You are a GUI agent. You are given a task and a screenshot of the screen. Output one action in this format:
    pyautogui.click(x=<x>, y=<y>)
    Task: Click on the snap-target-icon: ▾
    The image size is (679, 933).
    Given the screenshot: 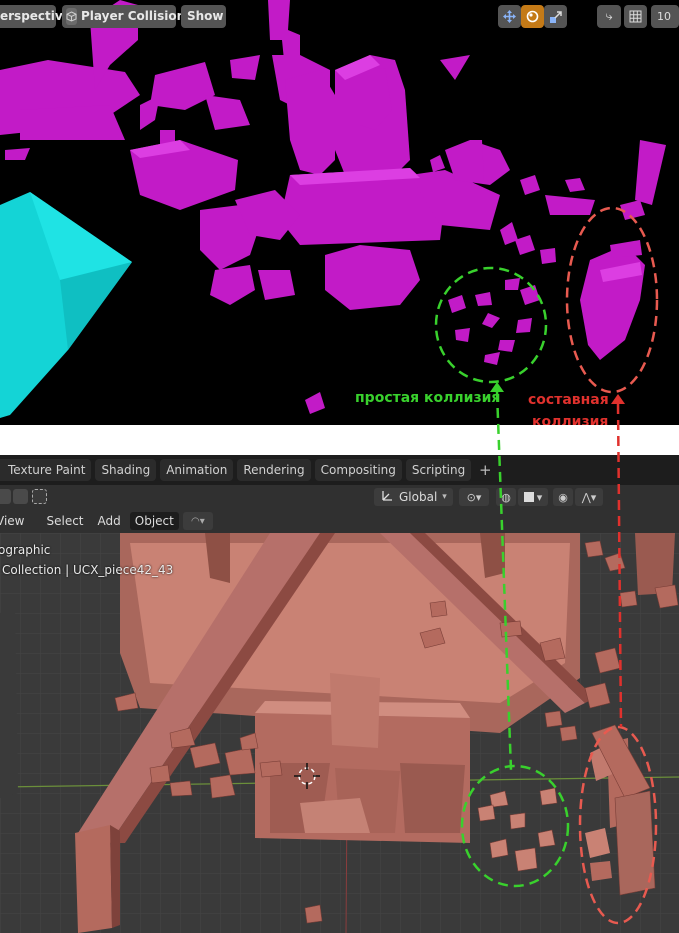 What is the action you would take?
    pyautogui.click(x=533, y=497)
    